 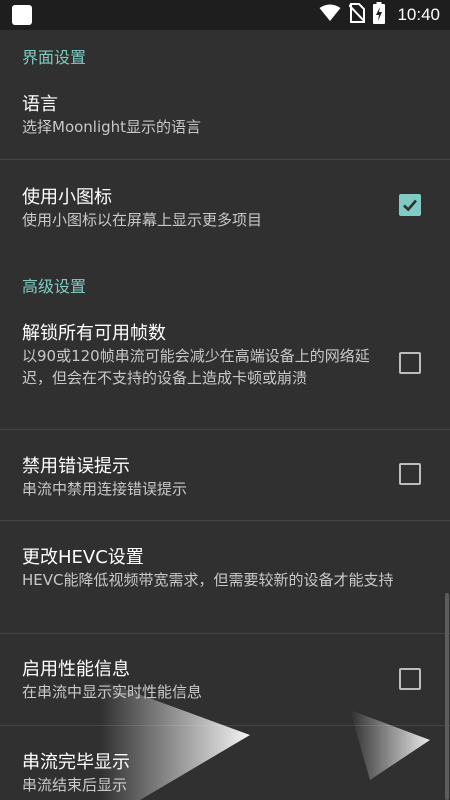 I want to click on pref-title: 启用性能信息, so click(x=76, y=669).